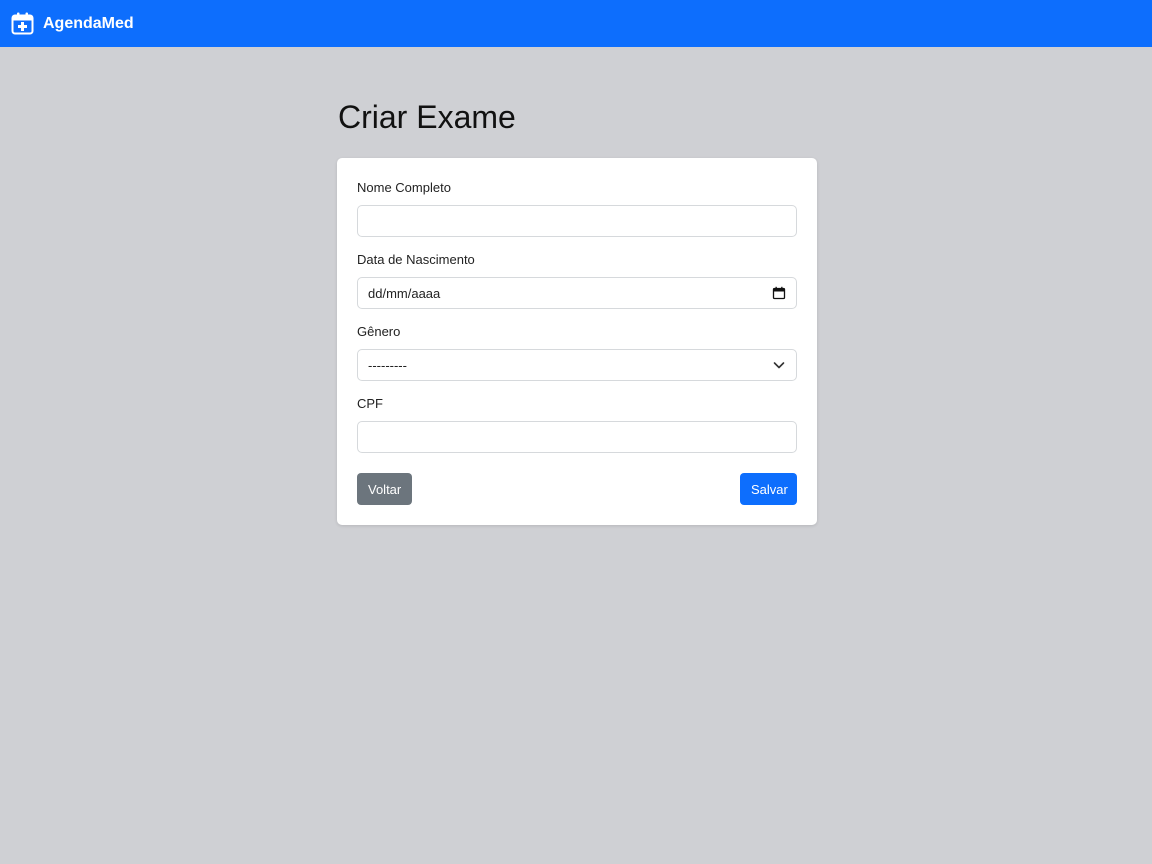 This screenshot has height=864, width=1152. What do you see at coordinates (577, 293) in the screenshot?
I see `birth-date-input: dd/mm/aaaa` at bounding box center [577, 293].